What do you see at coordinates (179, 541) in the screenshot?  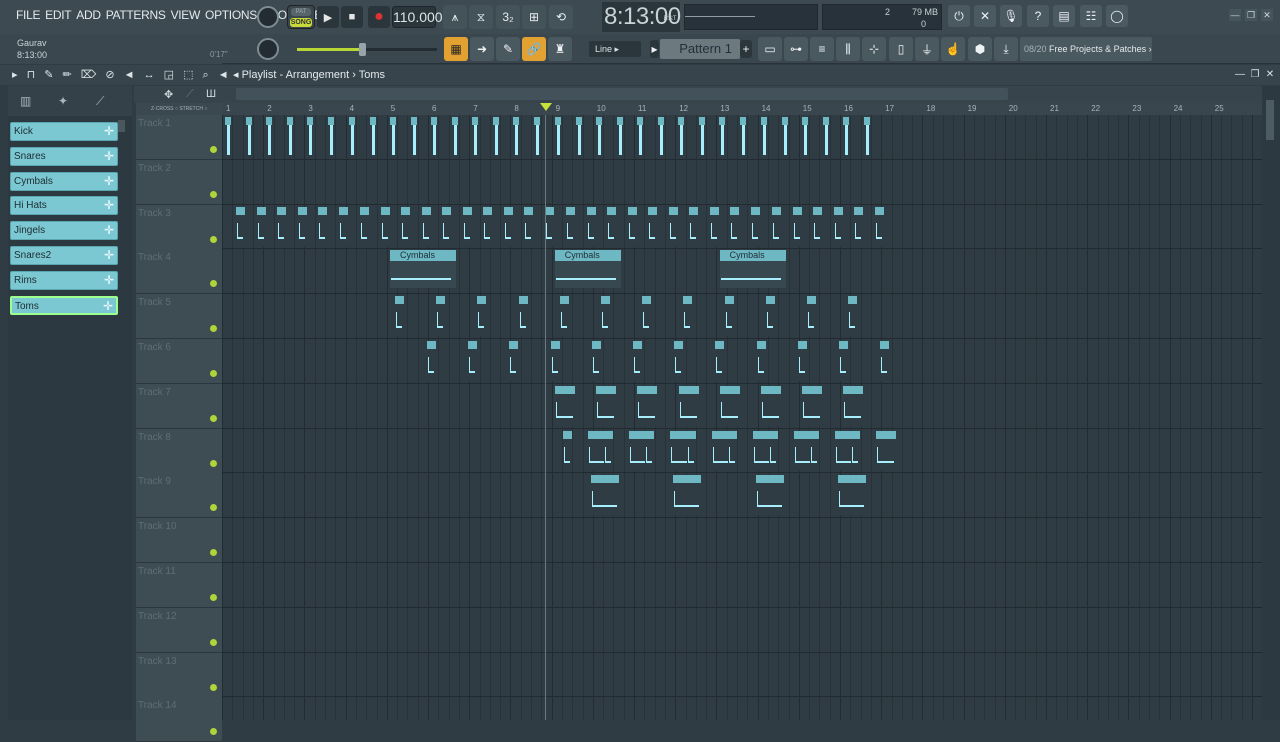 I see `track-header: Track 10` at bounding box center [179, 541].